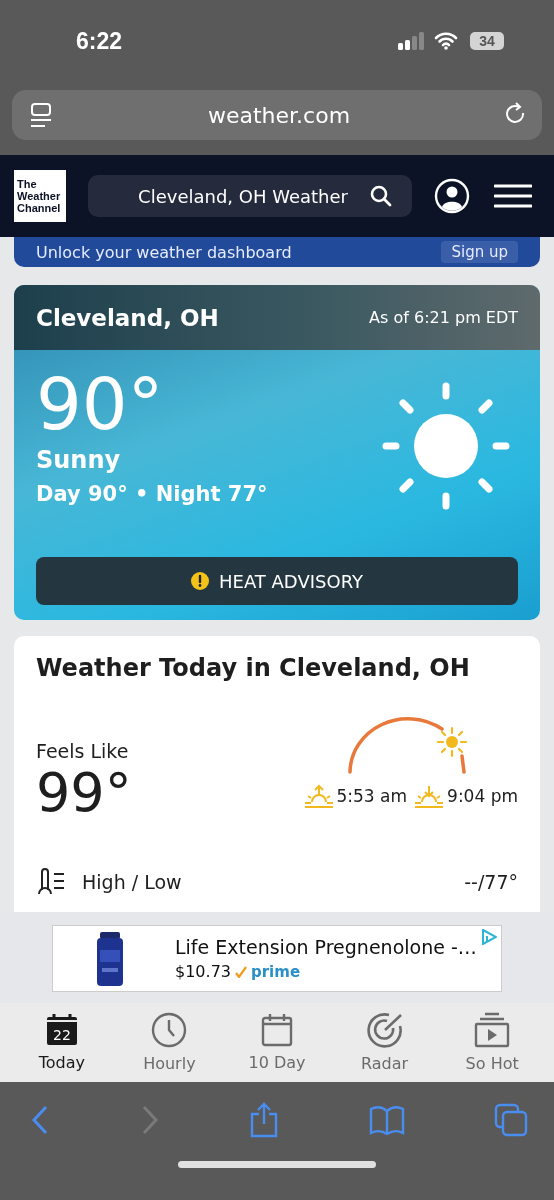  What do you see at coordinates (200, 581) in the screenshot?
I see `alert-icon` at bounding box center [200, 581].